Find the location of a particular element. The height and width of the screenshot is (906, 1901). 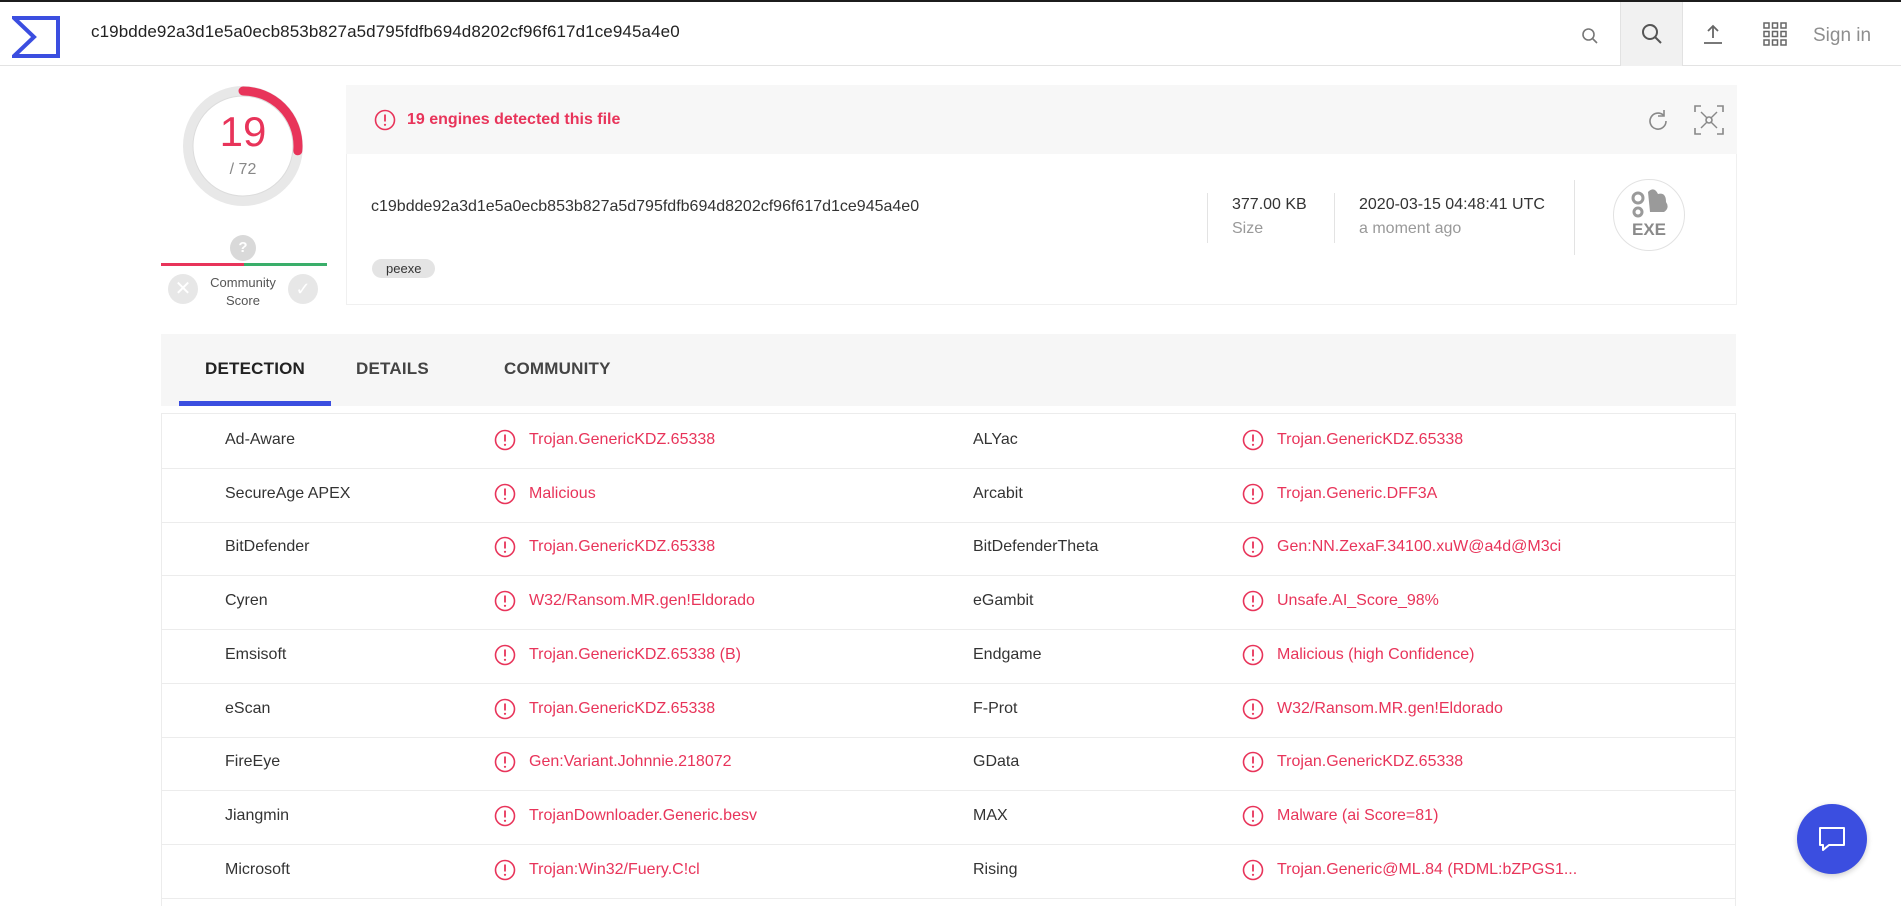

file-date-label: a moment ago is located at coordinates (1410, 228).